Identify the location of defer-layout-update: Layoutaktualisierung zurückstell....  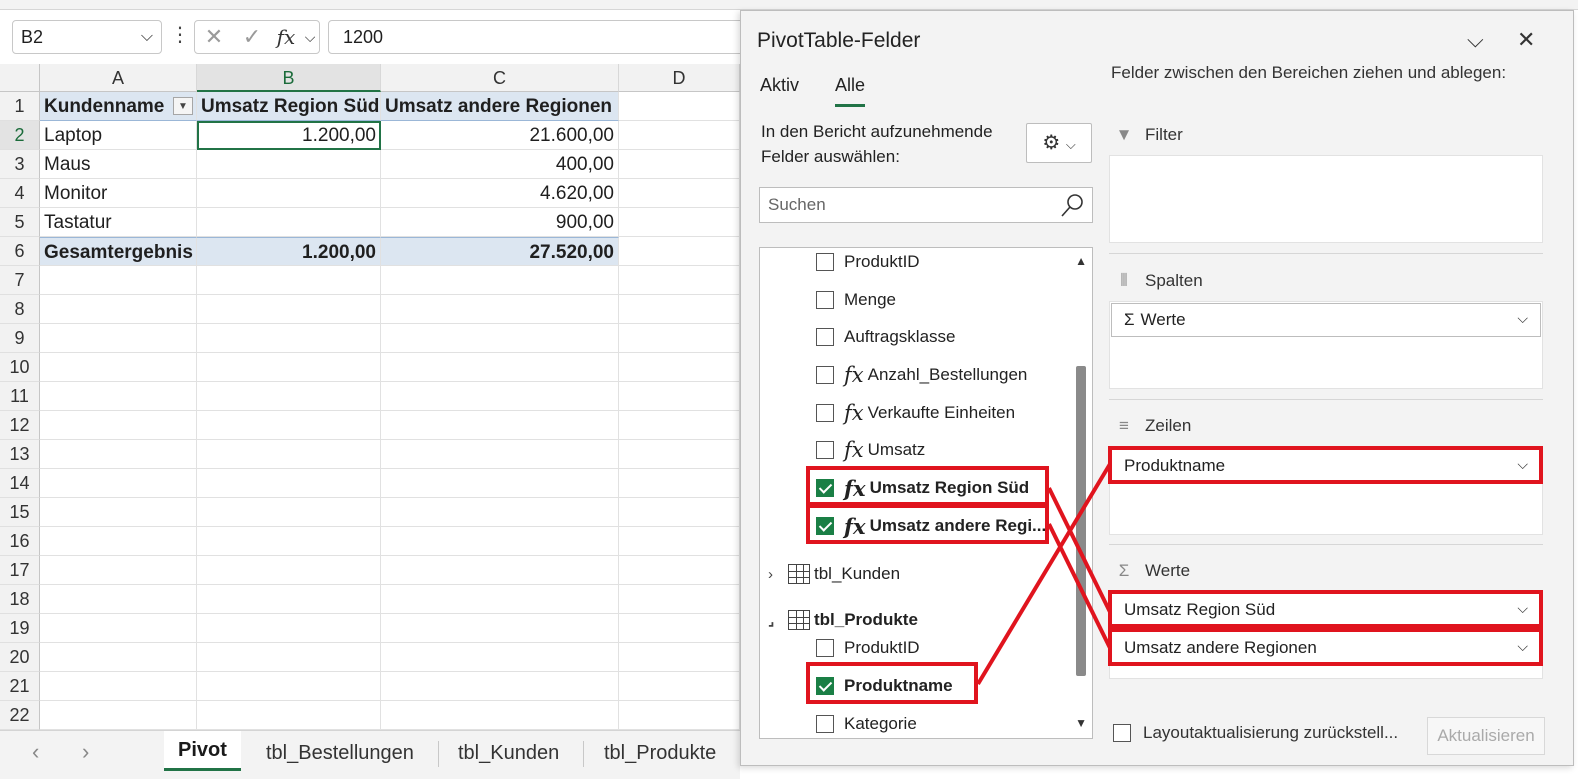
(1255, 733).